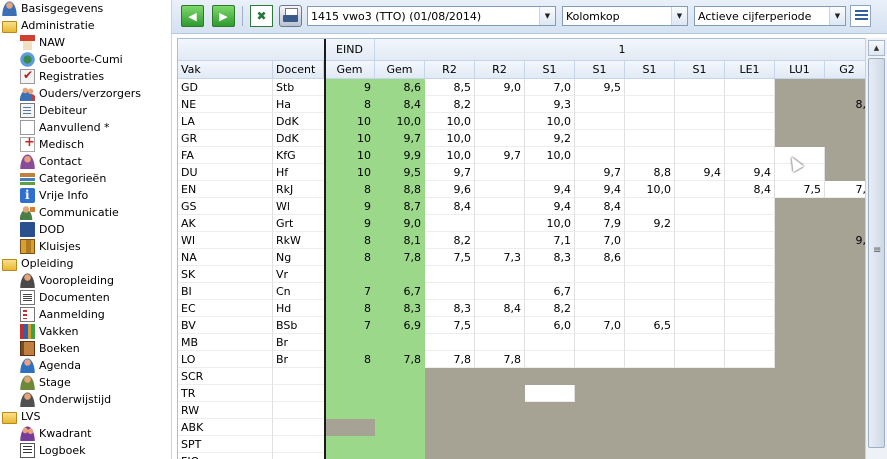 This screenshot has height=459, width=887. I want to click on sidebar-item: Ouders/verzorgers, so click(80, 93).